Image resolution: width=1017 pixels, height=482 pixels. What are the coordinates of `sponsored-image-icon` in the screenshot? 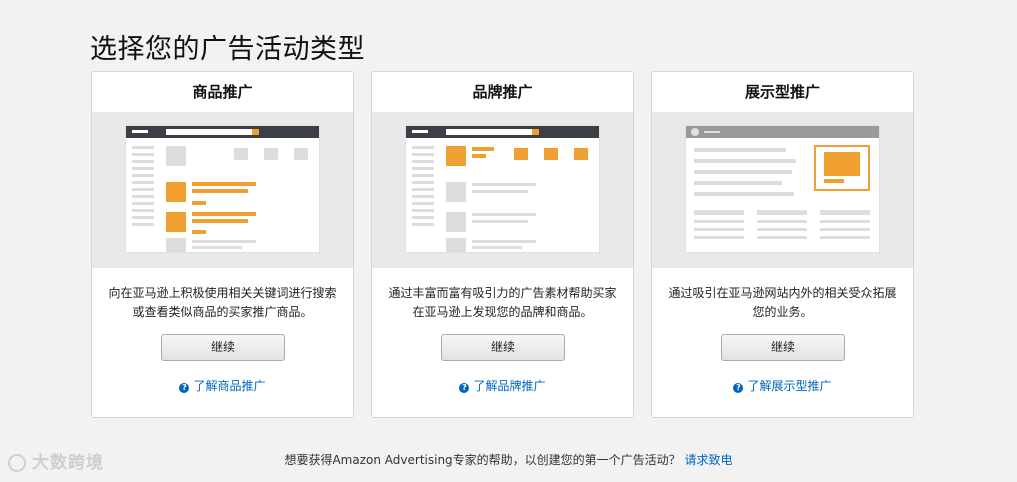 It's located at (176, 192).